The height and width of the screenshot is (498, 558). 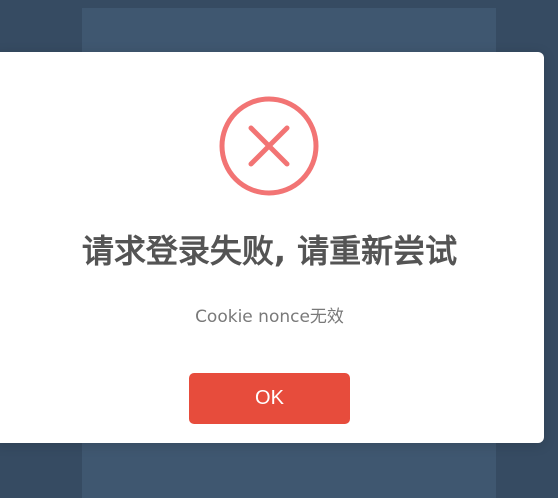 What do you see at coordinates (269, 146) in the screenshot?
I see `error-x-icon` at bounding box center [269, 146].